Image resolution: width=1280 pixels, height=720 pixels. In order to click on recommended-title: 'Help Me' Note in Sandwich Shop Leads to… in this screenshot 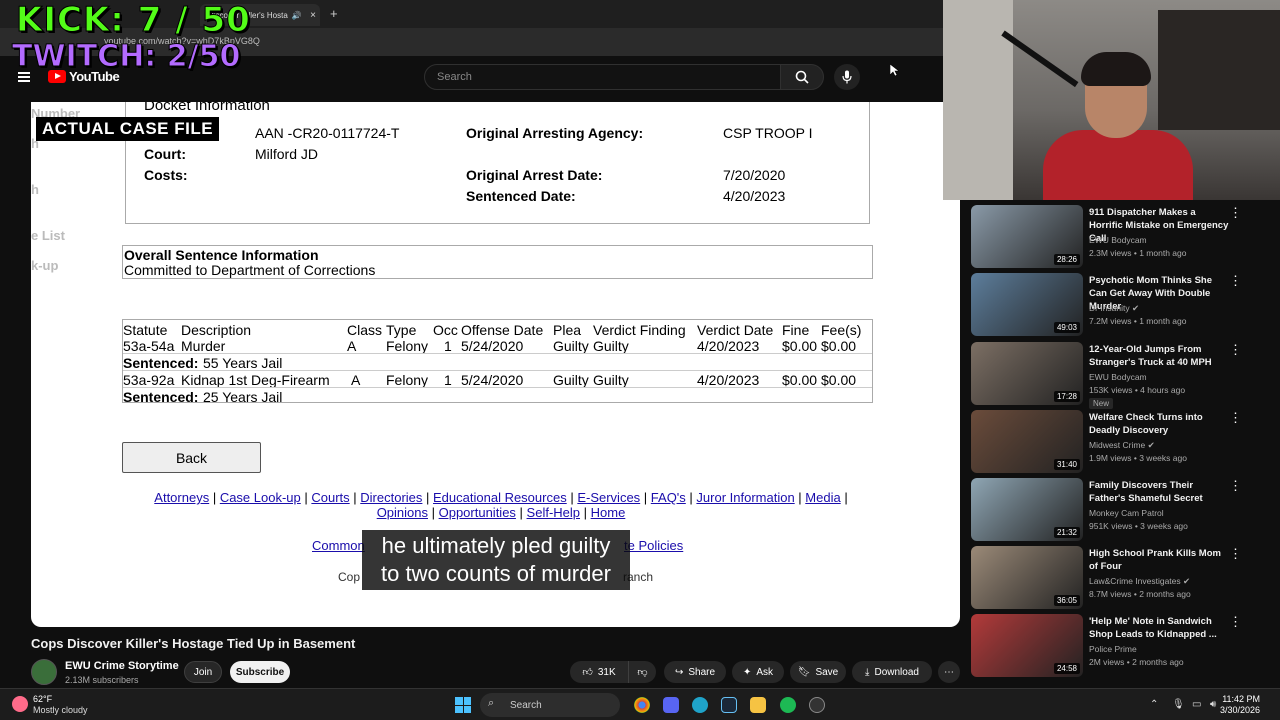, I will do `click(1159, 628)`.